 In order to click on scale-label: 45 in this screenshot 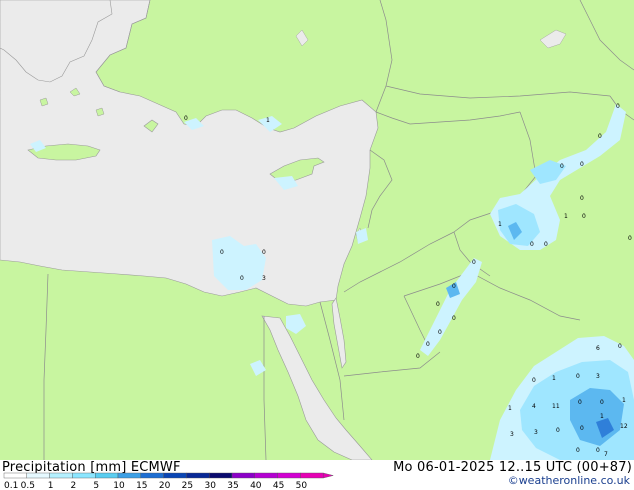, I will do `click(278, 485)`.